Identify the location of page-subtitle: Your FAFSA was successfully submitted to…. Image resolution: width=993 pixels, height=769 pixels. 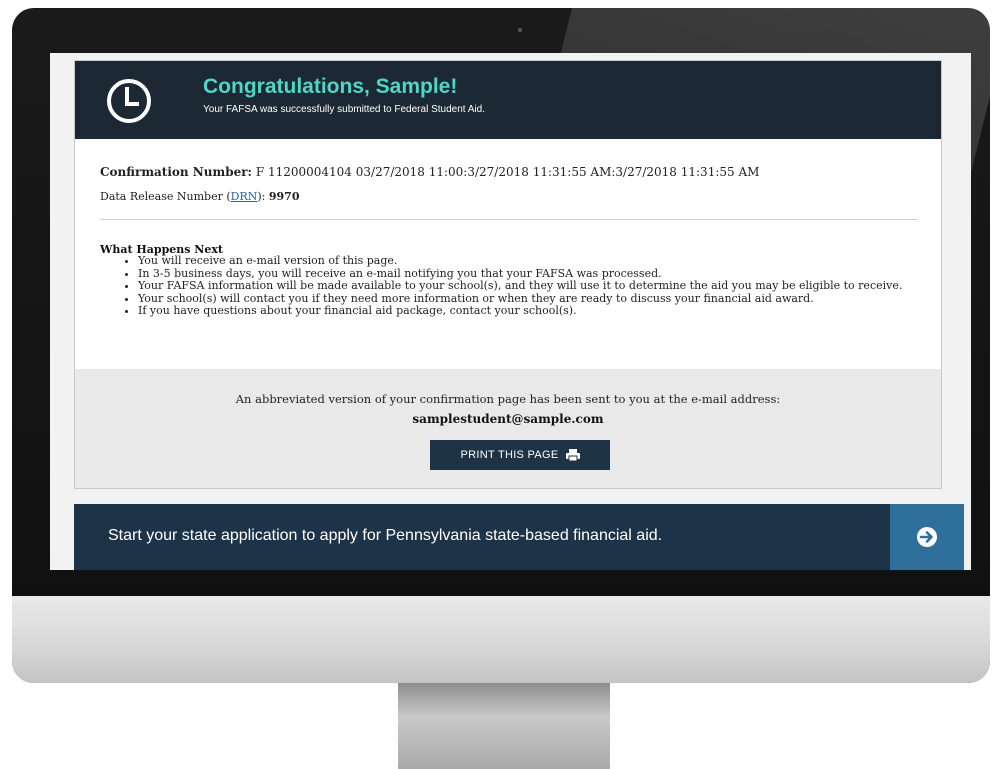
(344, 109).